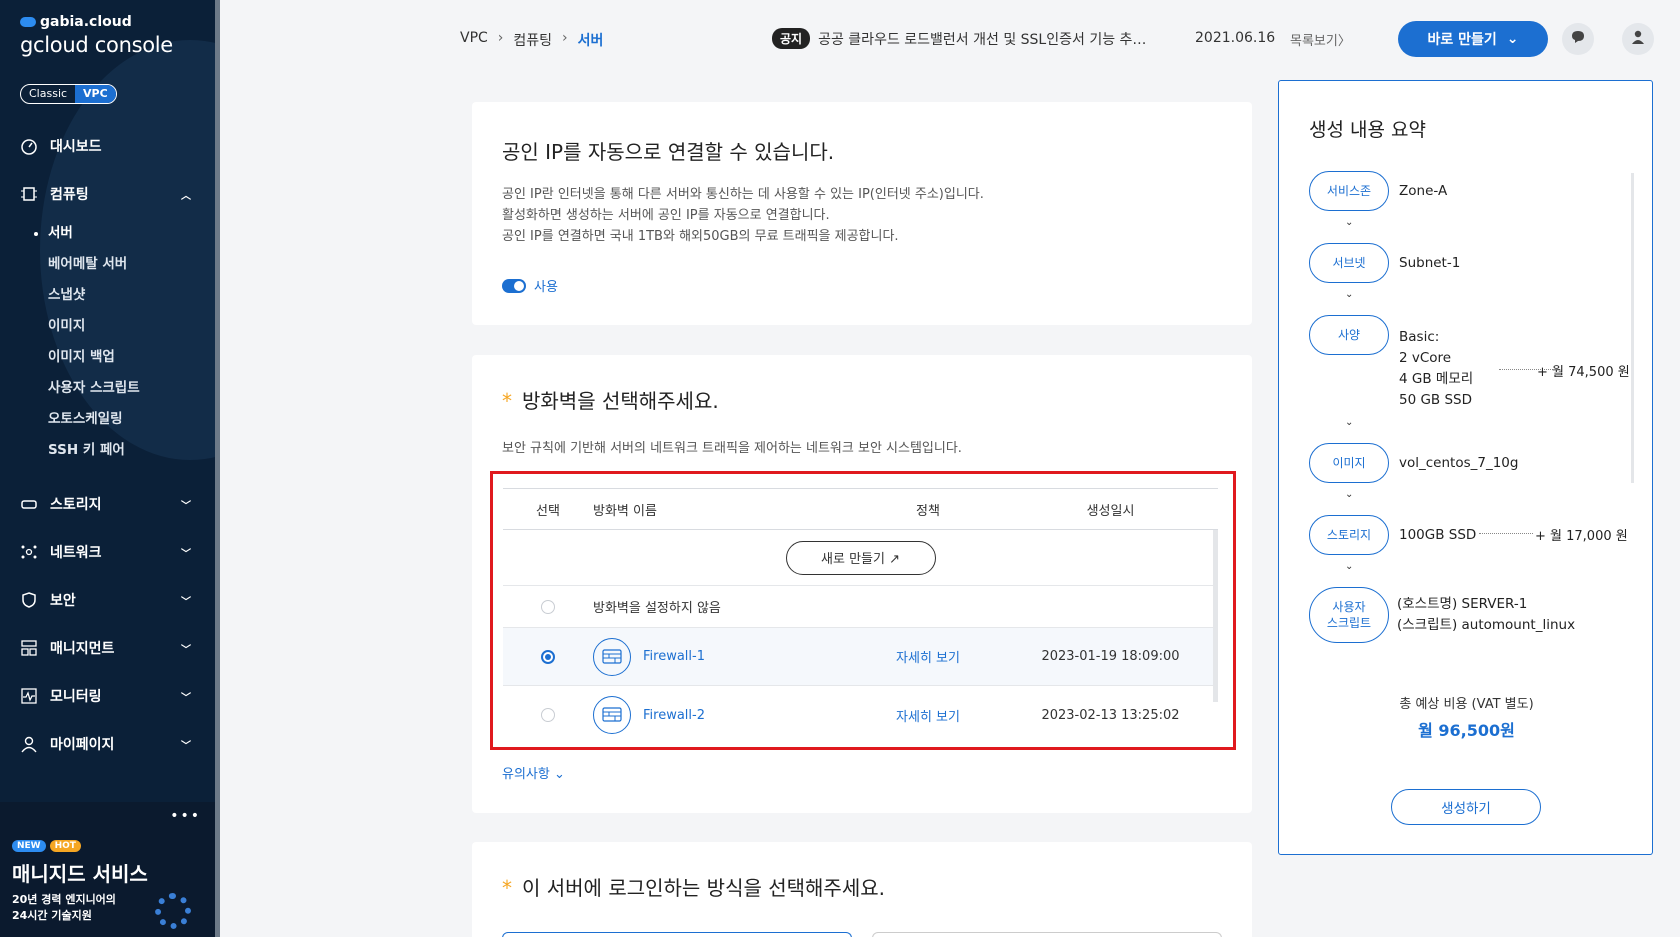 The width and height of the screenshot is (1680, 937). I want to click on generate-button: 생성하기, so click(1466, 807).